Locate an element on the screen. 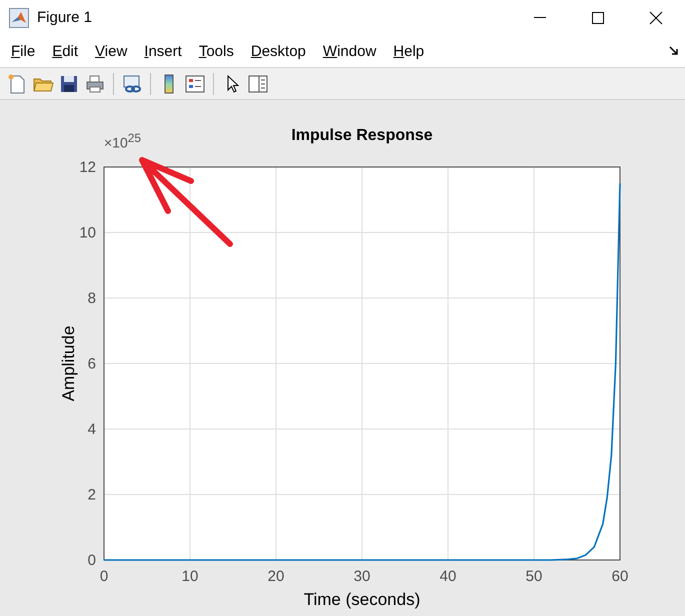 The height and width of the screenshot is (616, 685). x-tick-label: 50 is located at coordinates (534, 576).